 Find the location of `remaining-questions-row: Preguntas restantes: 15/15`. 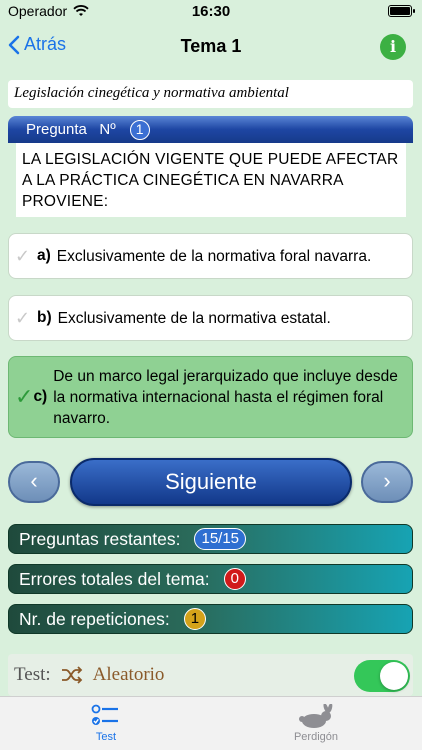

remaining-questions-row: Preguntas restantes: 15/15 is located at coordinates (210, 539).